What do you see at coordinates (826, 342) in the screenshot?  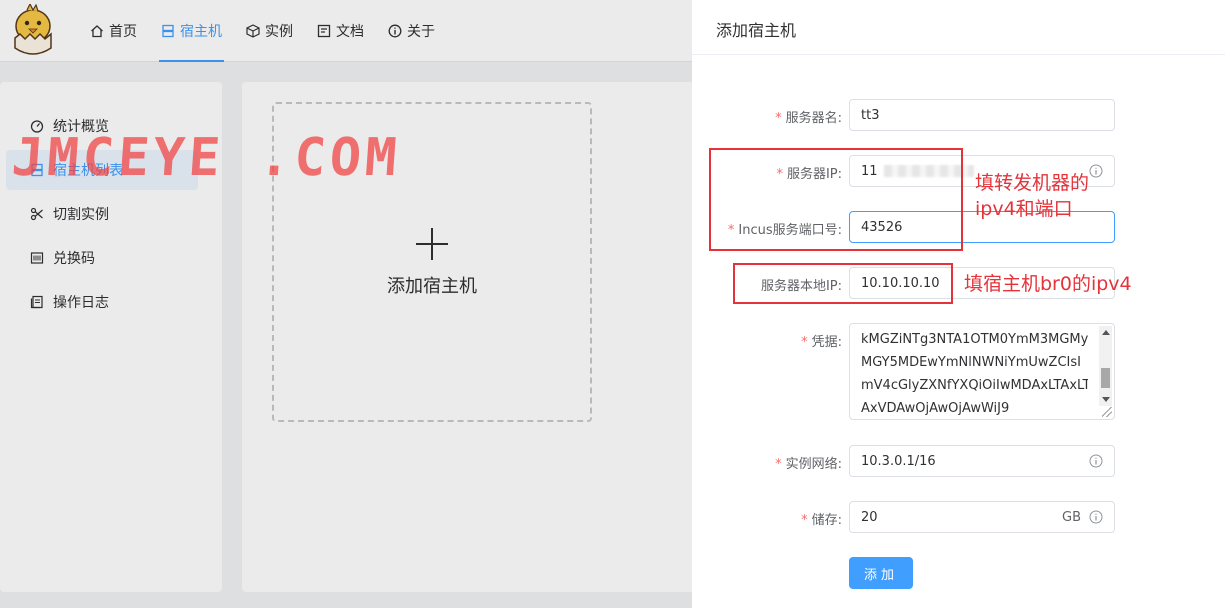 I see `credential-label-text: 凭据:` at bounding box center [826, 342].